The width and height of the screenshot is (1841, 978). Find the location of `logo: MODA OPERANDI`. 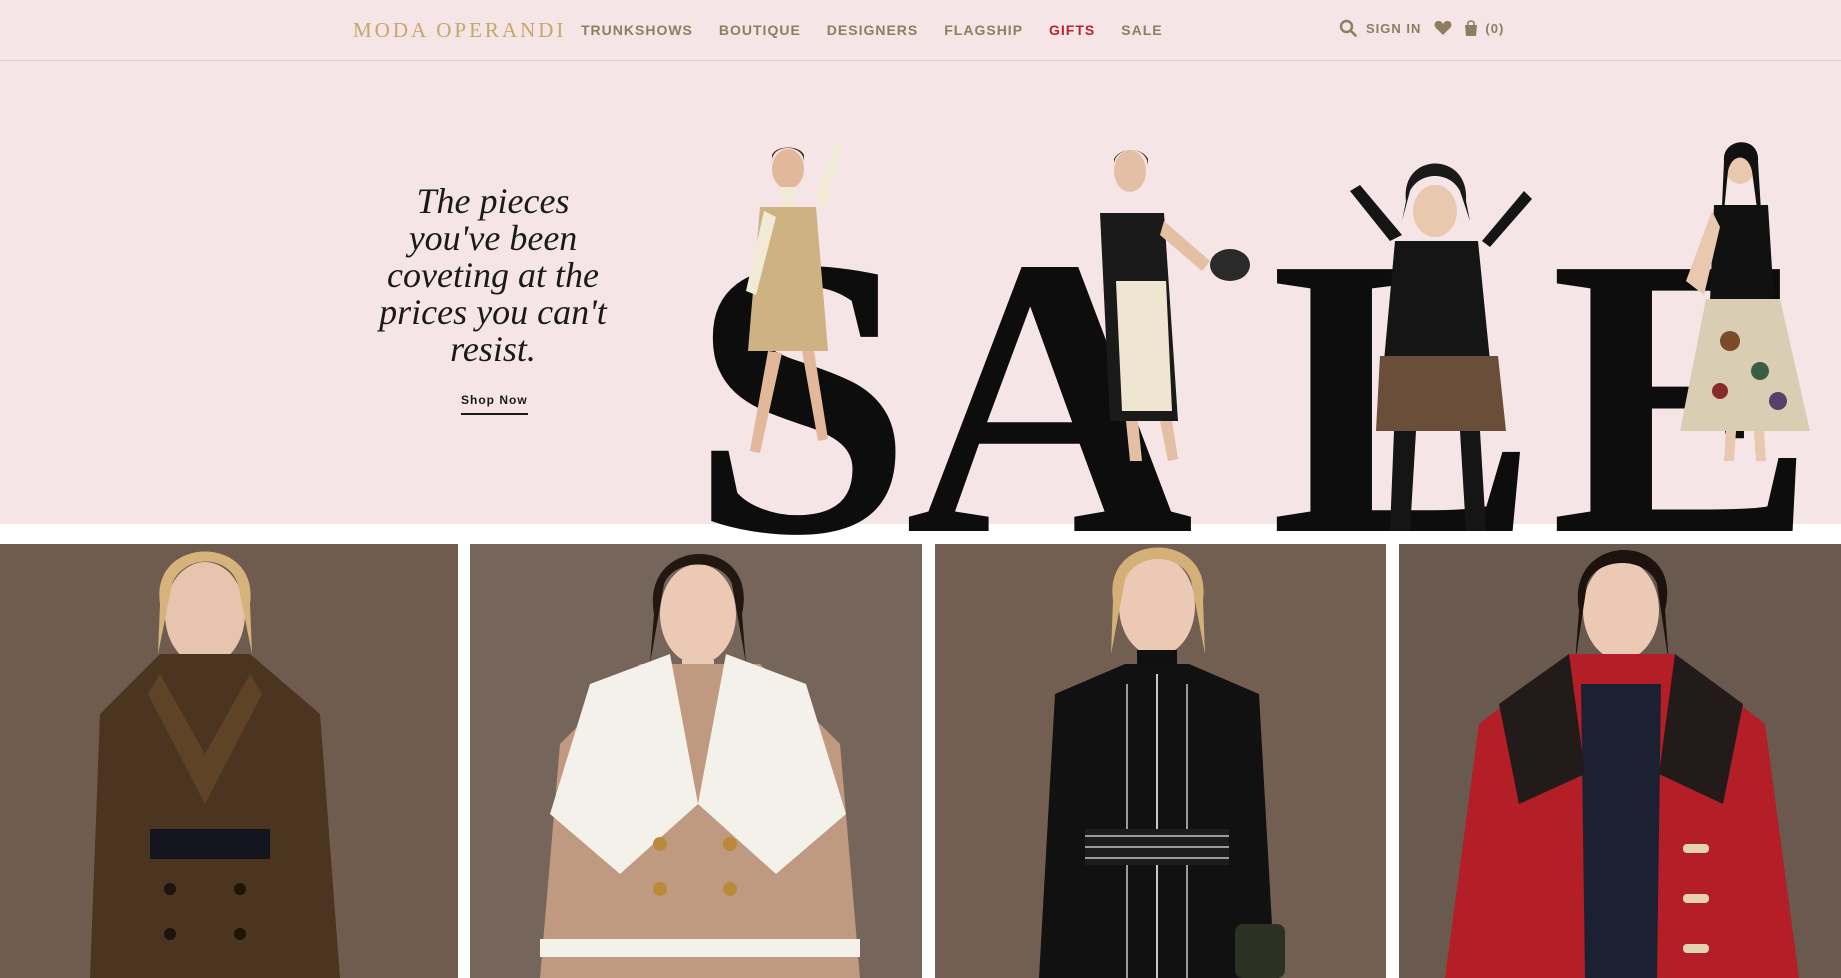

logo: MODA OPERANDI is located at coordinates (459, 30).